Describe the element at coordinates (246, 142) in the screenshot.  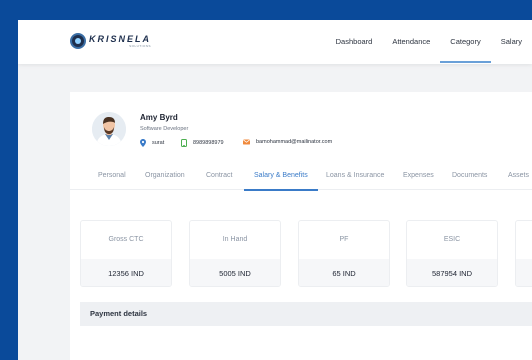
I see `mail-icon` at that location.